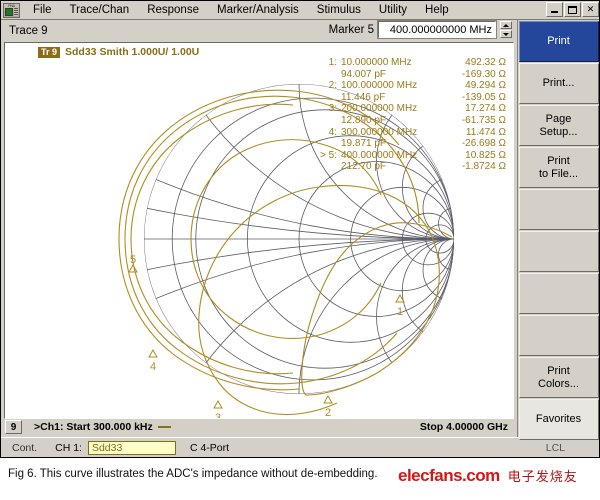 The height and width of the screenshot is (500, 600). Describe the element at coordinates (209, 447) in the screenshot. I see `port-config-label: C 4-Port` at that location.